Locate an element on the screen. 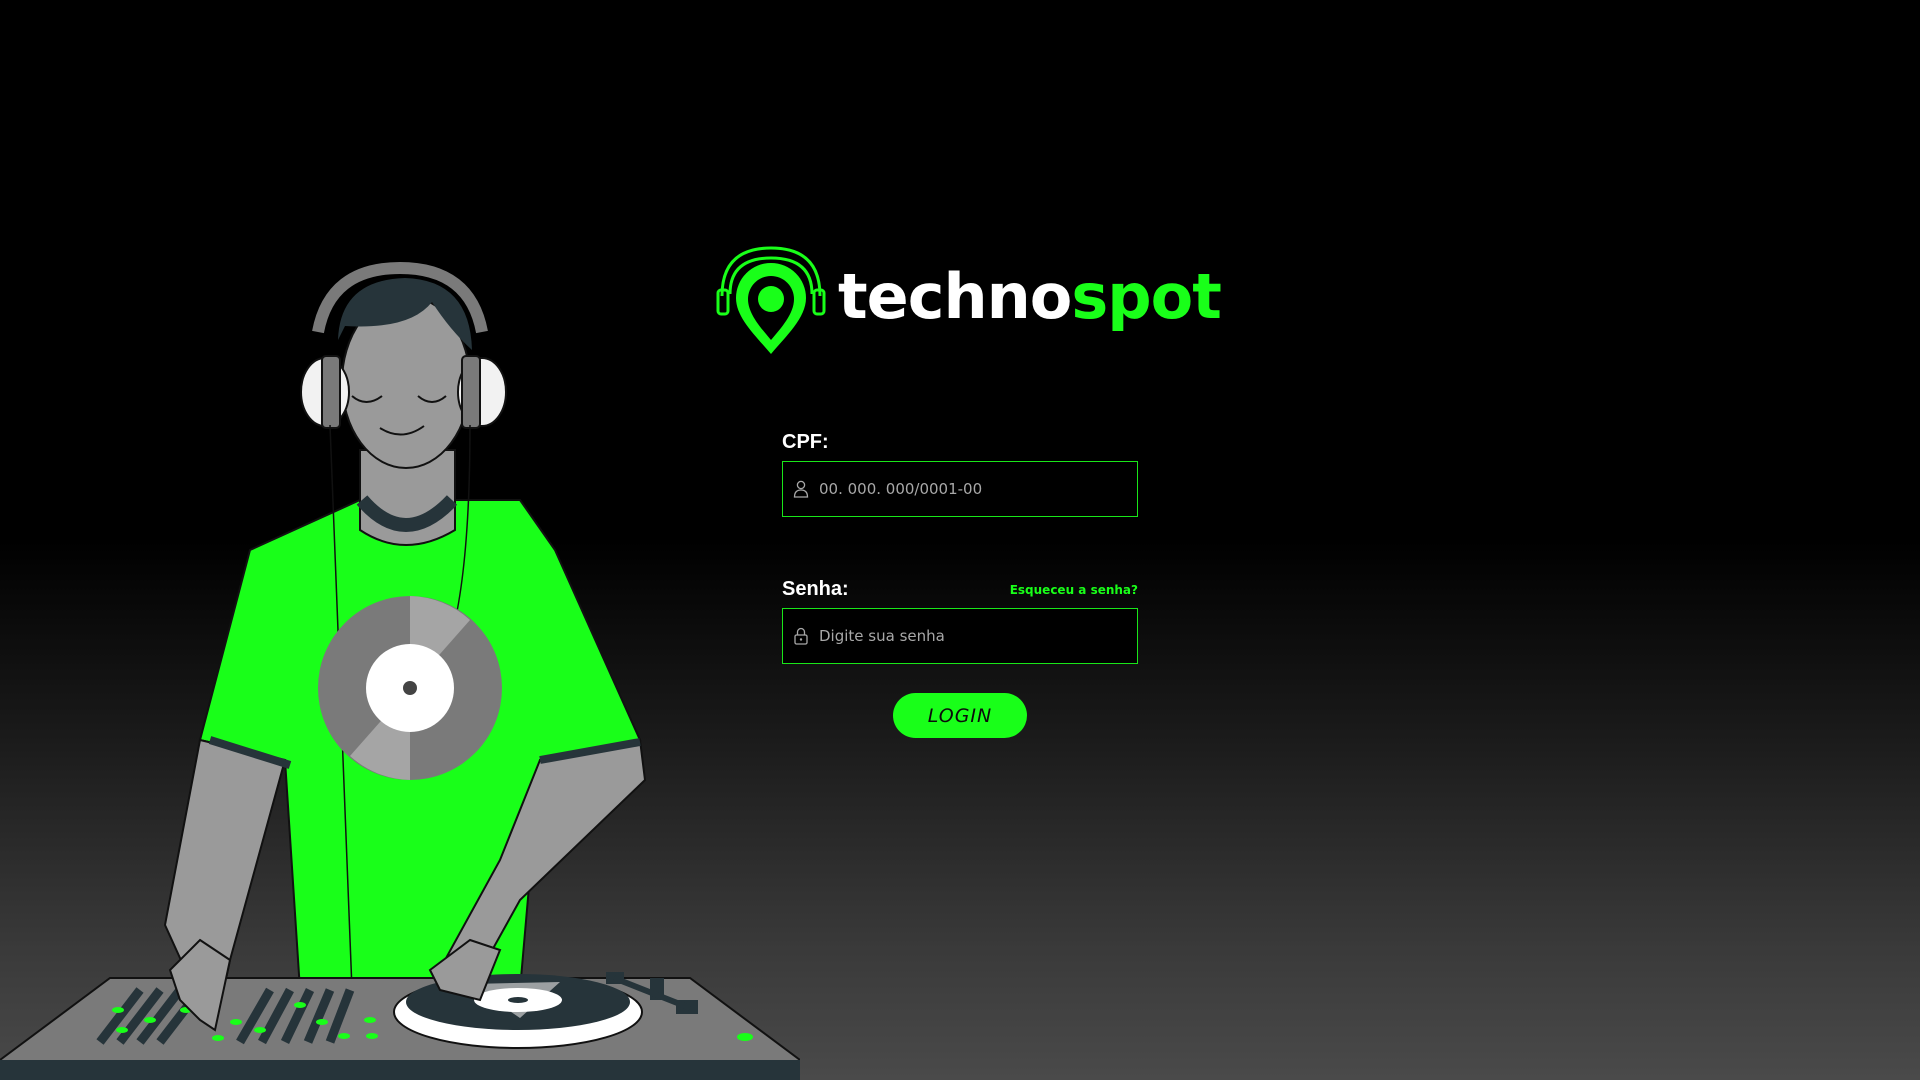 This screenshot has height=1080, width=1920. cpf-label: CPF: is located at coordinates (805, 442).